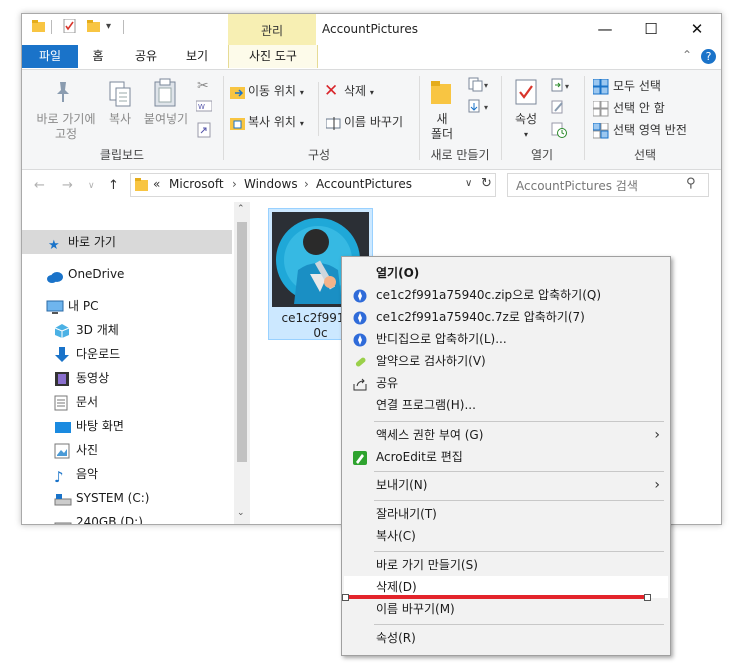  Describe the element at coordinates (204, 131) in the screenshot. I see `paste-shortcut-icon` at that location.